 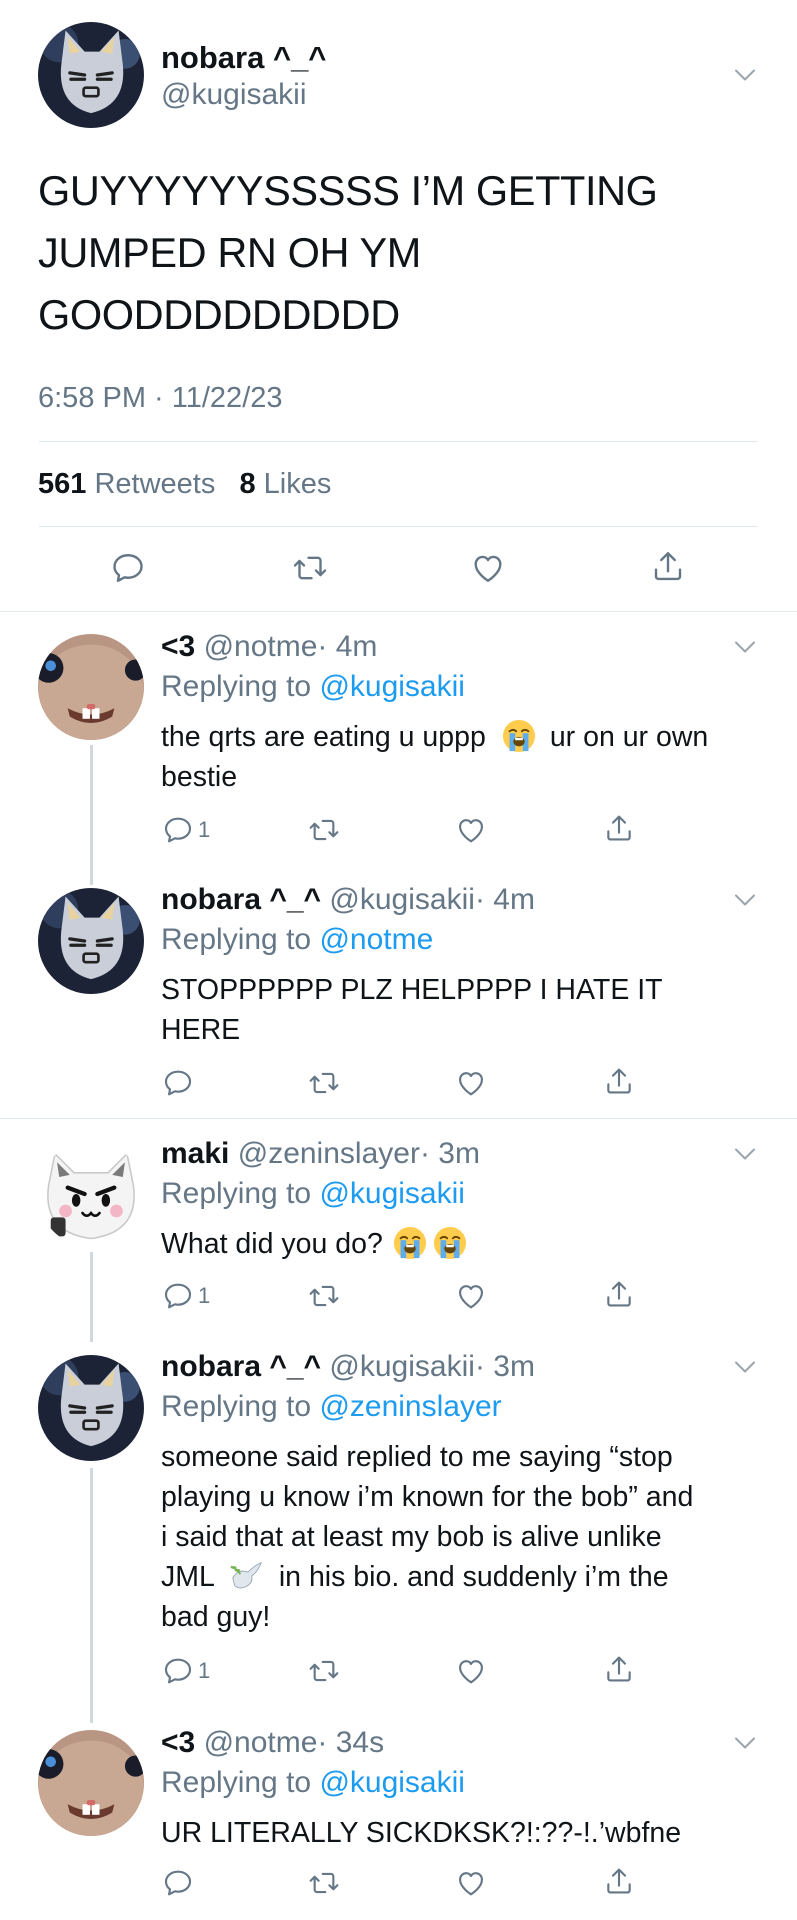 What do you see at coordinates (195, 1153) in the screenshot?
I see `author-name: maki` at bounding box center [195, 1153].